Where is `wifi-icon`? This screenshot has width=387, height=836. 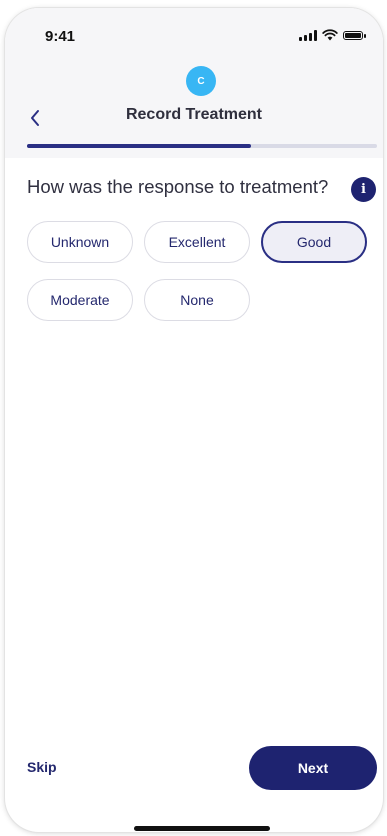
wifi-icon is located at coordinates (330, 35).